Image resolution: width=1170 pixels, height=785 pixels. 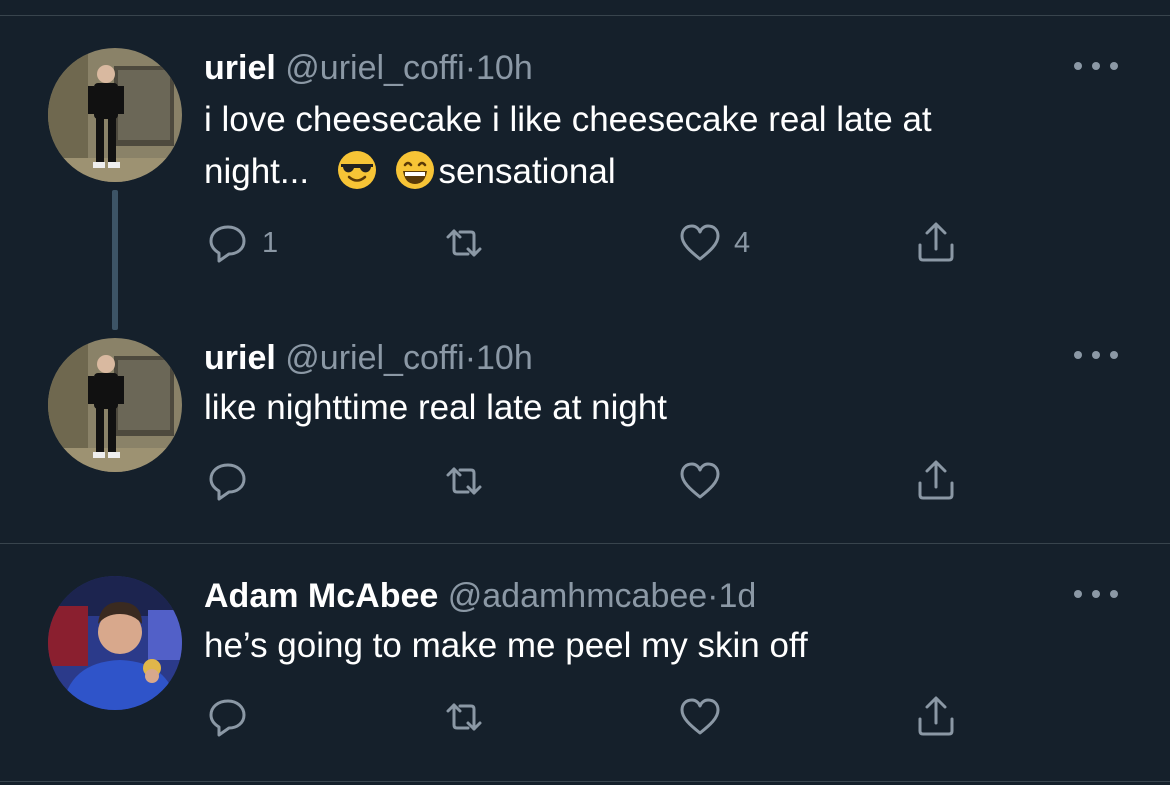 What do you see at coordinates (527, 171) in the screenshot?
I see `tweet-text-part: sensational` at bounding box center [527, 171].